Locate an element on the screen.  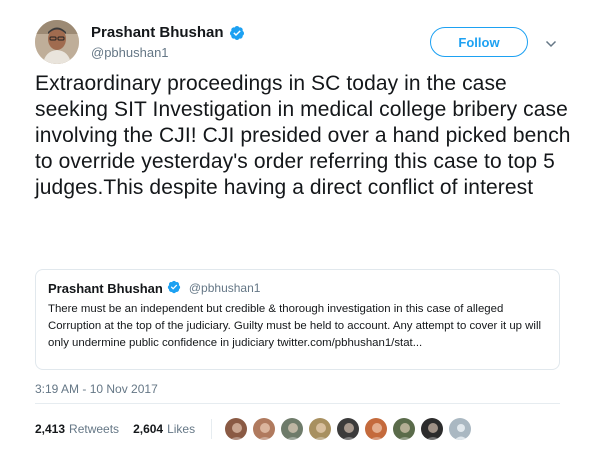
likers-avatars is located at coordinates (348, 429).